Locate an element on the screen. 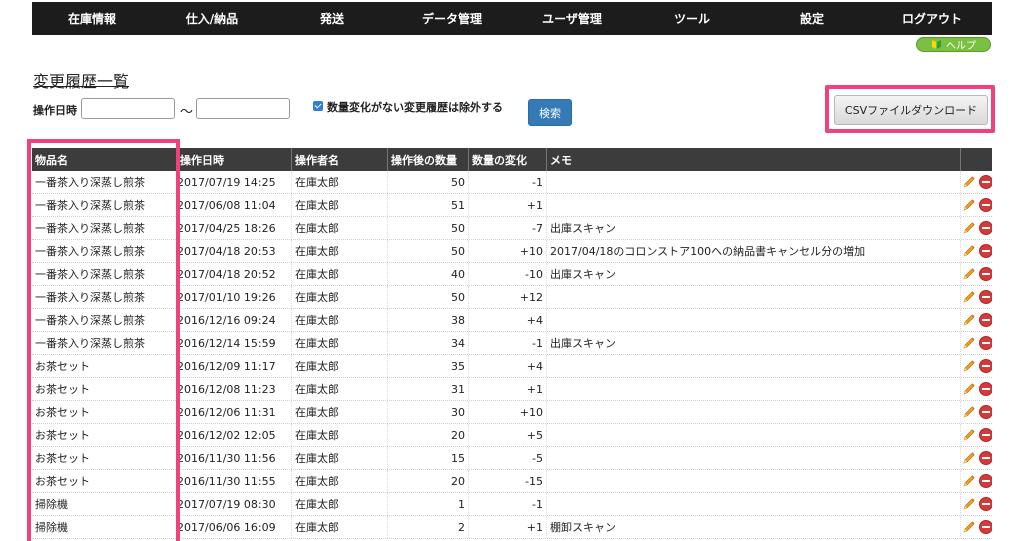 The image size is (1024, 541). table-row: 一番茶入り深蒸し煎茶 2017/07/19 14:25 在庫太郎 50 -1 is located at coordinates (512, 182).